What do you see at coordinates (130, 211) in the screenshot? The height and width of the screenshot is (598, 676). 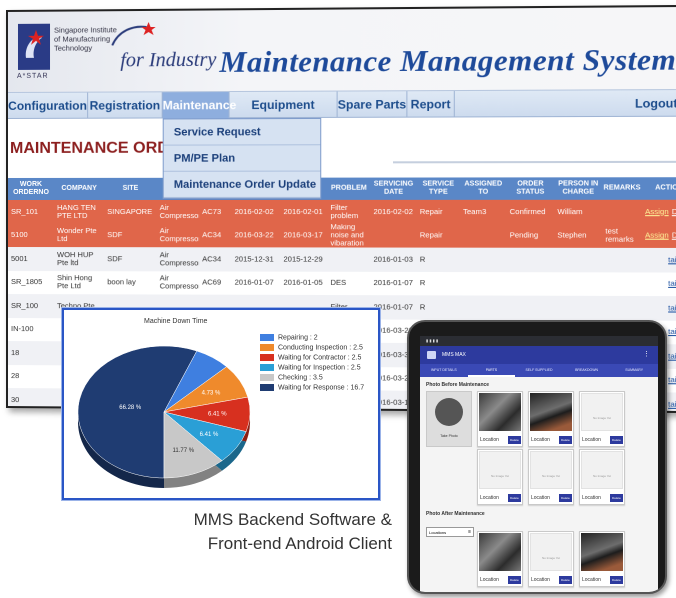 I see `table-cell: SINGAPORE` at bounding box center [130, 211].